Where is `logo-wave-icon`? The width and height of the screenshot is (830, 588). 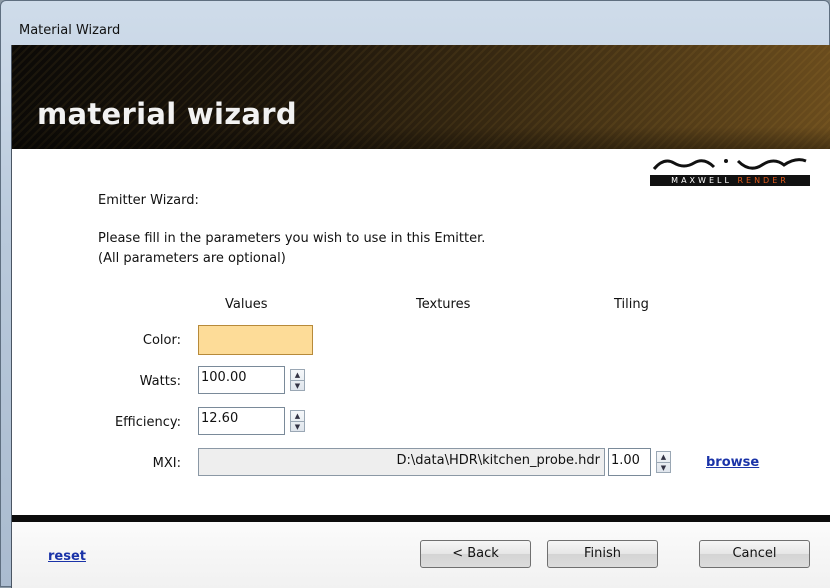 logo-wave-icon is located at coordinates (729, 164).